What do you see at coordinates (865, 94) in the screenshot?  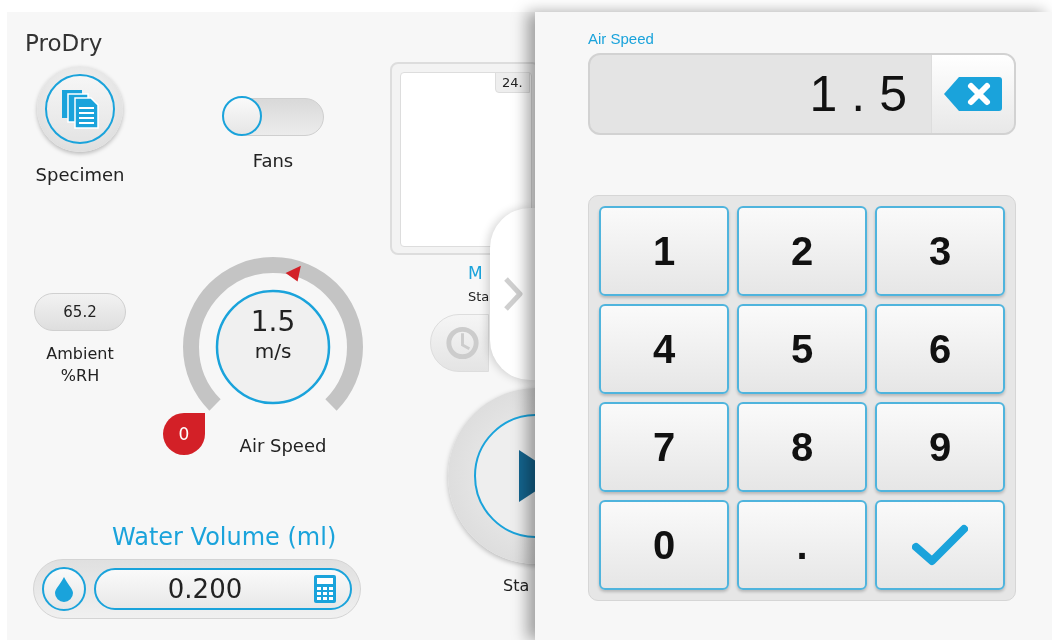 I see `keypad-display-value: 1.5` at bounding box center [865, 94].